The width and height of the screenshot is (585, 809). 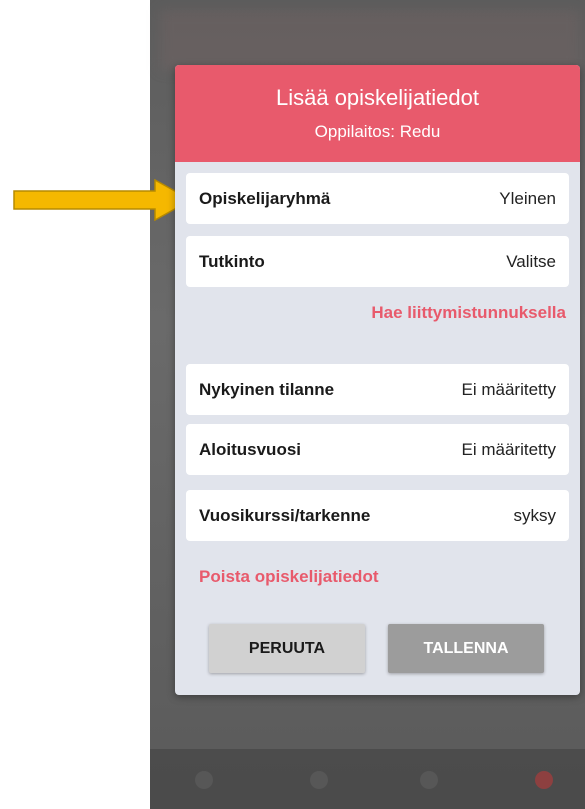 What do you see at coordinates (377, 515) in the screenshot?
I see `year-course-row: Vuosikurssi/tarkenne syksy` at bounding box center [377, 515].